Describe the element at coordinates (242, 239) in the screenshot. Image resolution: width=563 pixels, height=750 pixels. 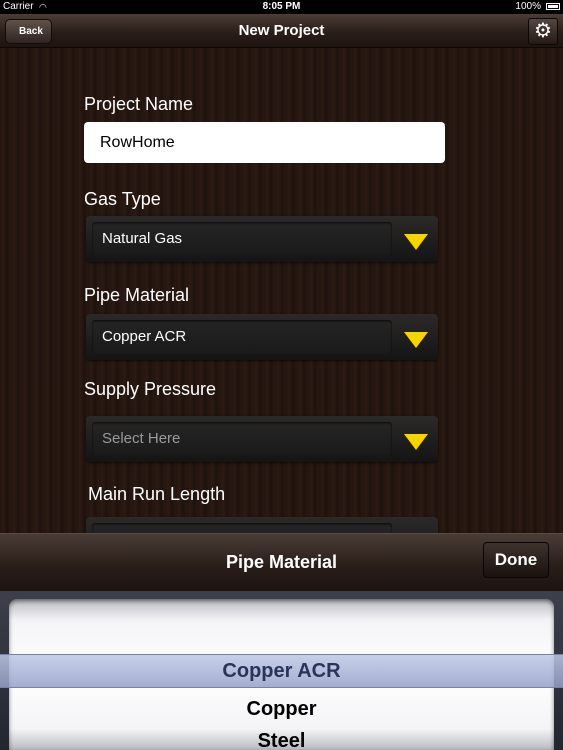
I see `gas-type-value: Natural Gas` at that location.